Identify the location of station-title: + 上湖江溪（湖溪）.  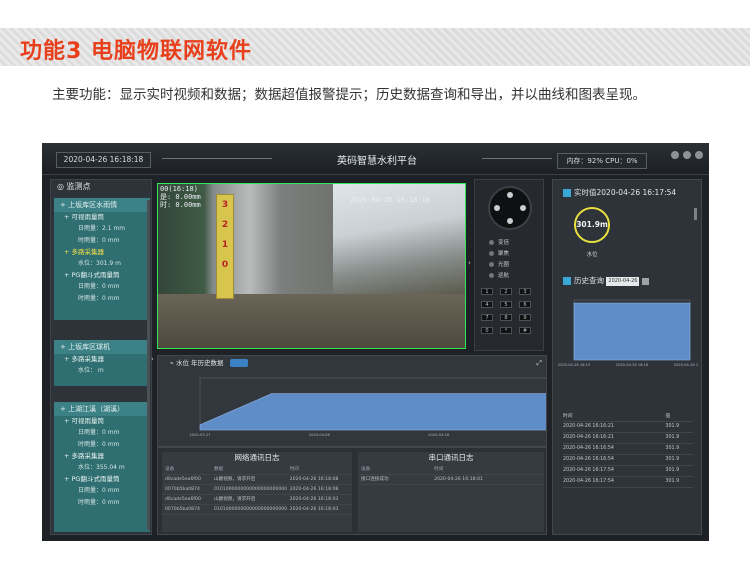
(102, 409).